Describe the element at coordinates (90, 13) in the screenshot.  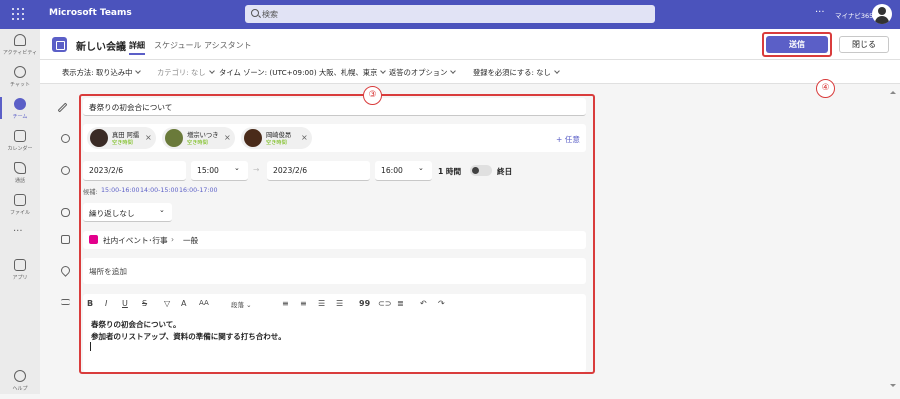
I see `app-title: Microsoft Teams` at that location.